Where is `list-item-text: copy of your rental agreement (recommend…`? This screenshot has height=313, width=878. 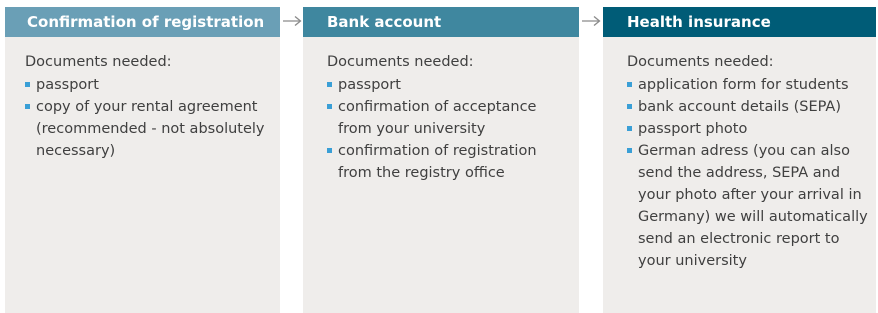 list-item-text: copy of your rental agreement (recommend… is located at coordinates (150, 129).